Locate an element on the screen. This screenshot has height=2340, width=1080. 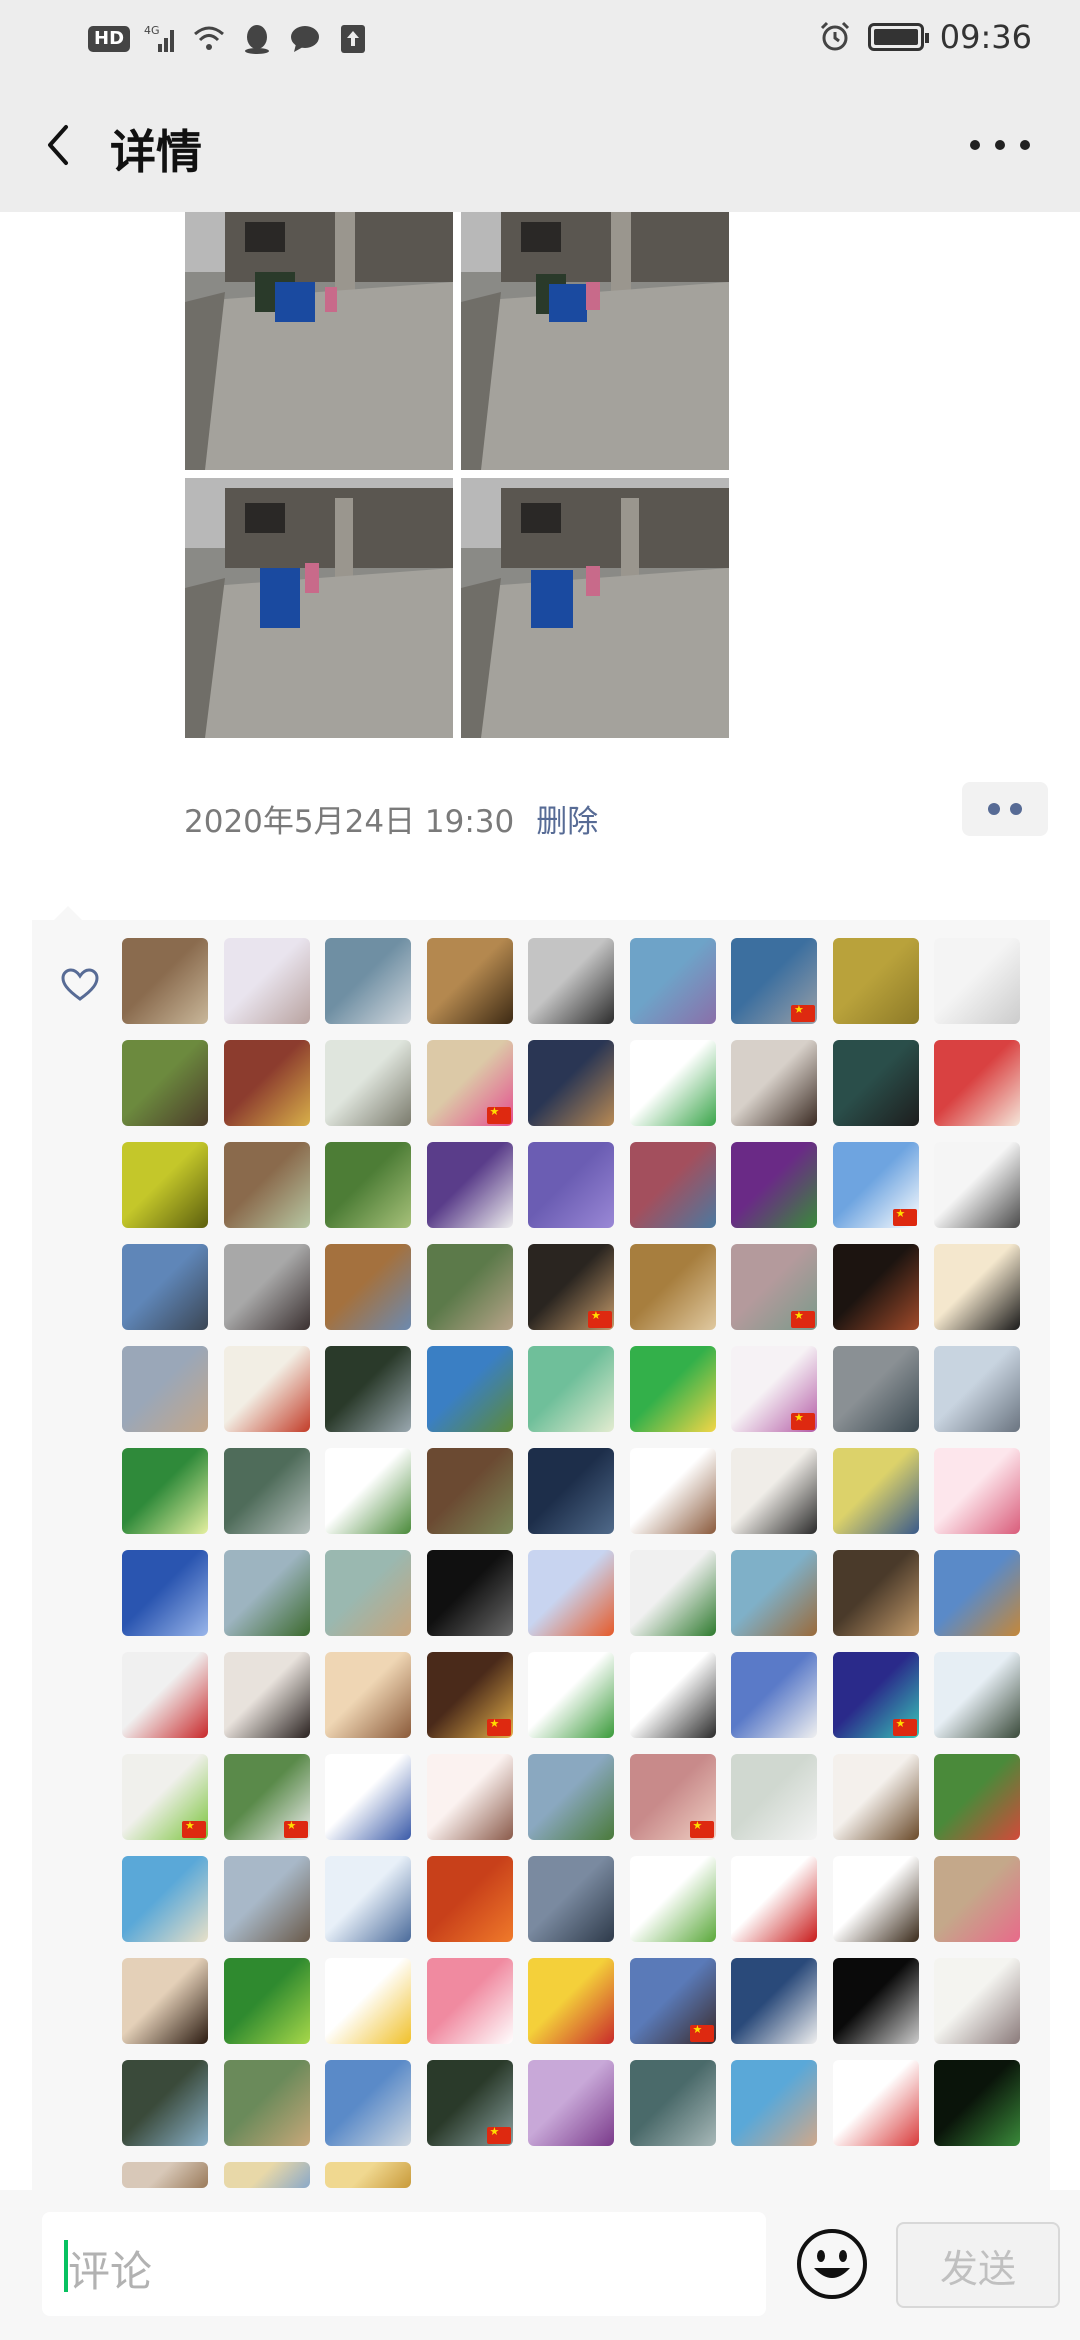
more-icon is located at coordinates (1000, 145).